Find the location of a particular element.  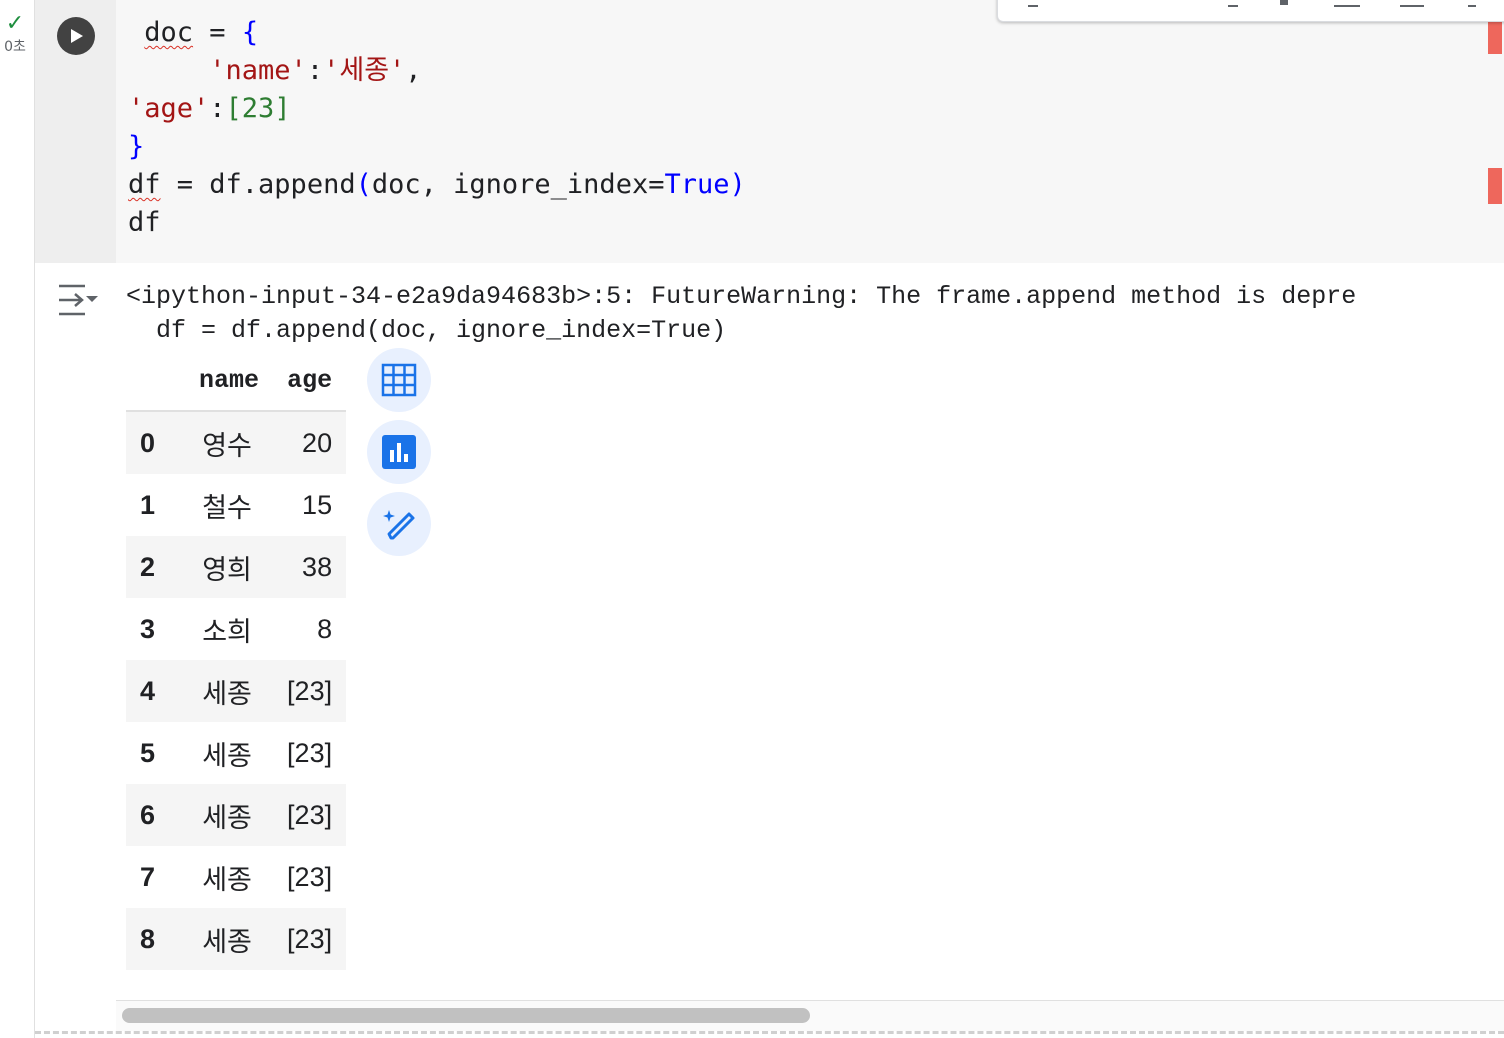

table-row: 8 세종 [23] is located at coordinates (236, 939).